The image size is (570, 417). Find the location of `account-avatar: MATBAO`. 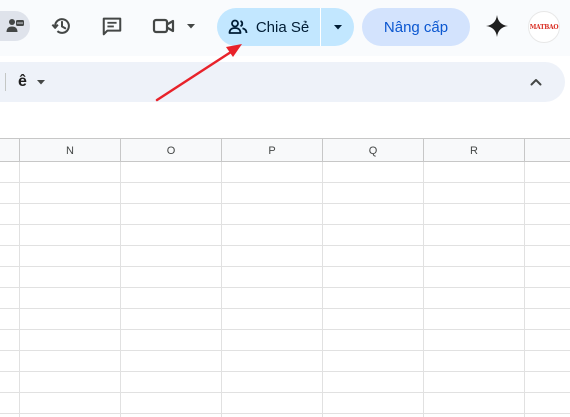

account-avatar: MATBAO is located at coordinates (544, 27).